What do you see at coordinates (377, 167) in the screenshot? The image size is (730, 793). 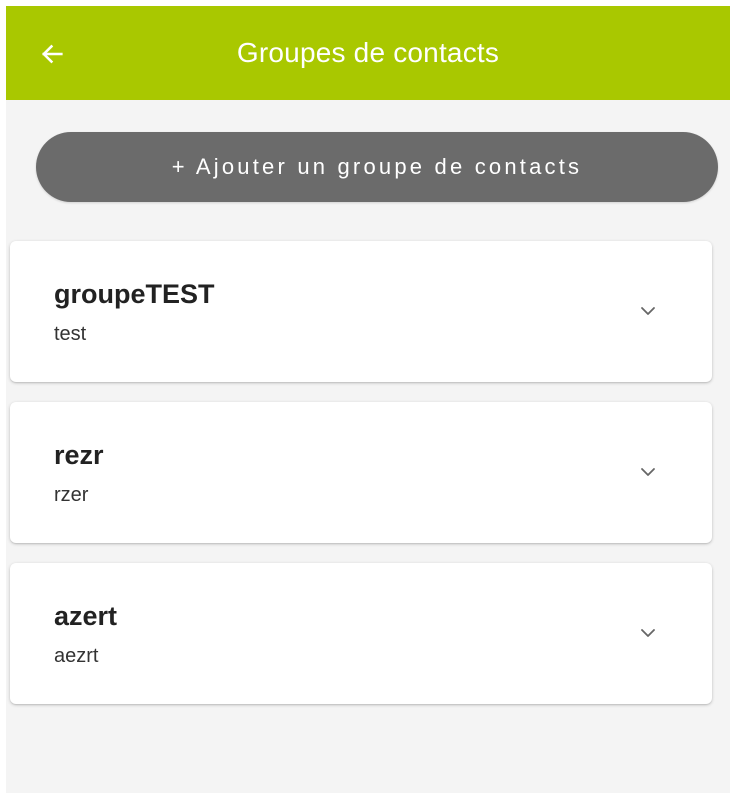 I see `add-contact-group-button: + Ajouter un groupe de contacts` at bounding box center [377, 167].